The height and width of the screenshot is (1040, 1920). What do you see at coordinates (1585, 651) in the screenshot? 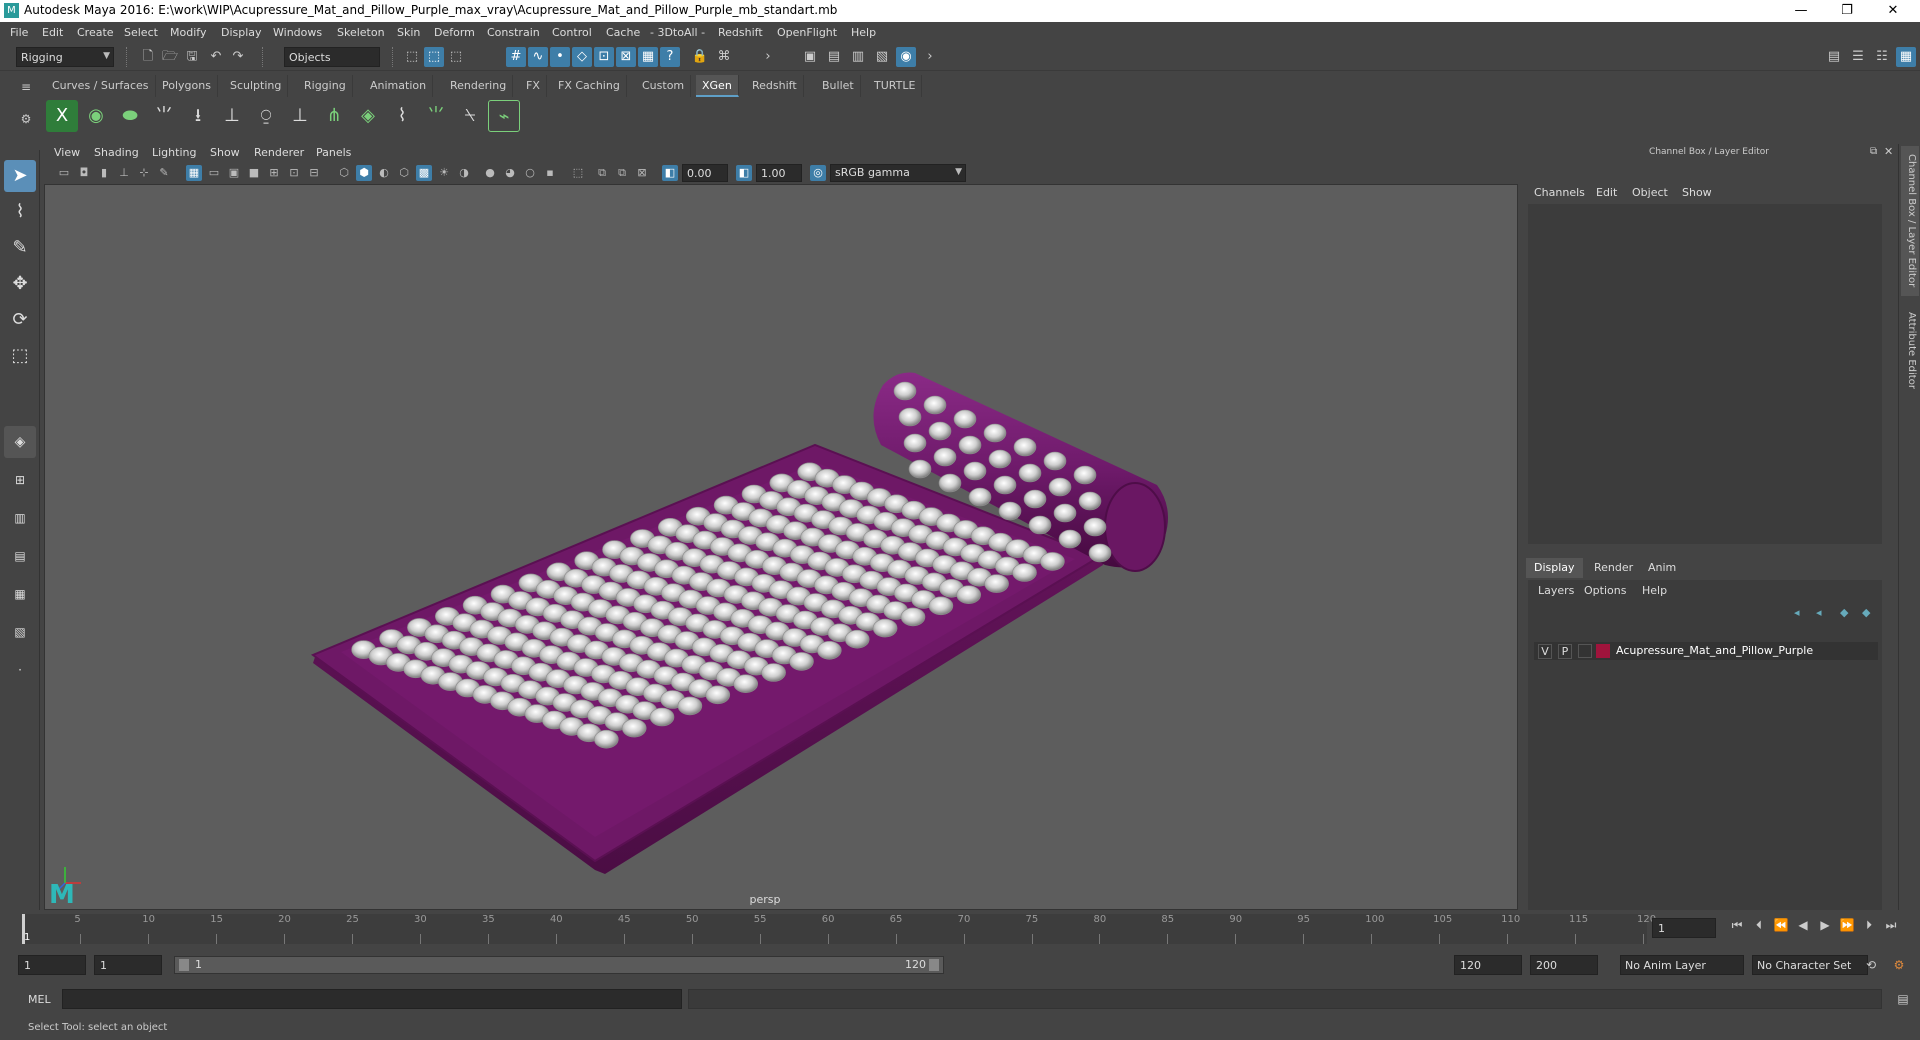
I see `layer-type-toggle` at bounding box center [1585, 651].